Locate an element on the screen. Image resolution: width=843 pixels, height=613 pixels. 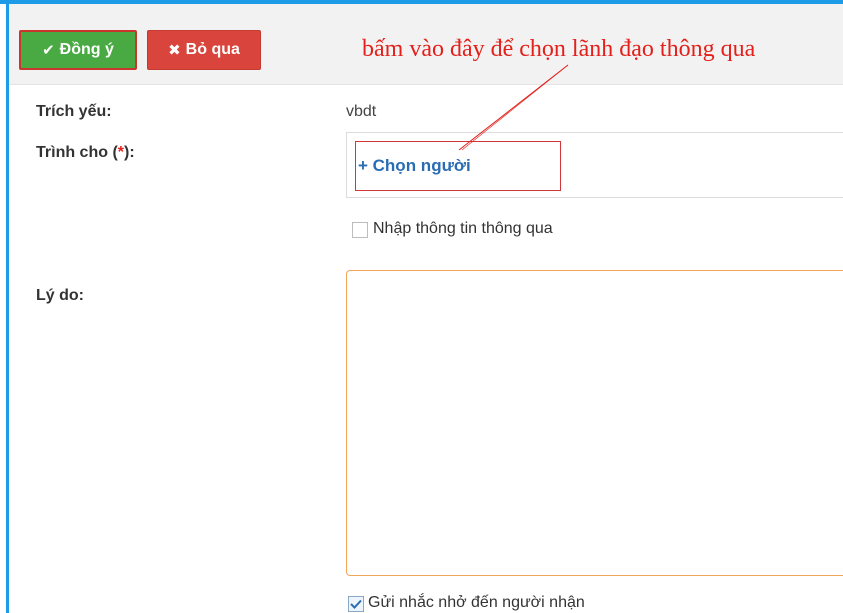
skip-button: ✖ Bỏ qua is located at coordinates (204, 50).